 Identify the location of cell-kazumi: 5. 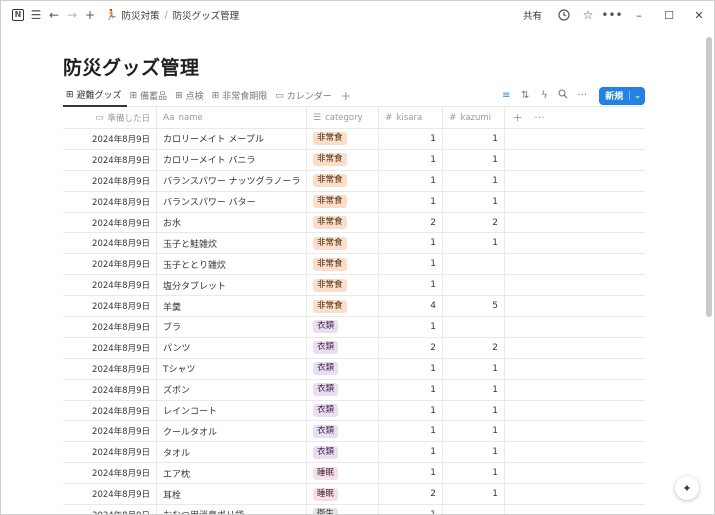
(474, 306).